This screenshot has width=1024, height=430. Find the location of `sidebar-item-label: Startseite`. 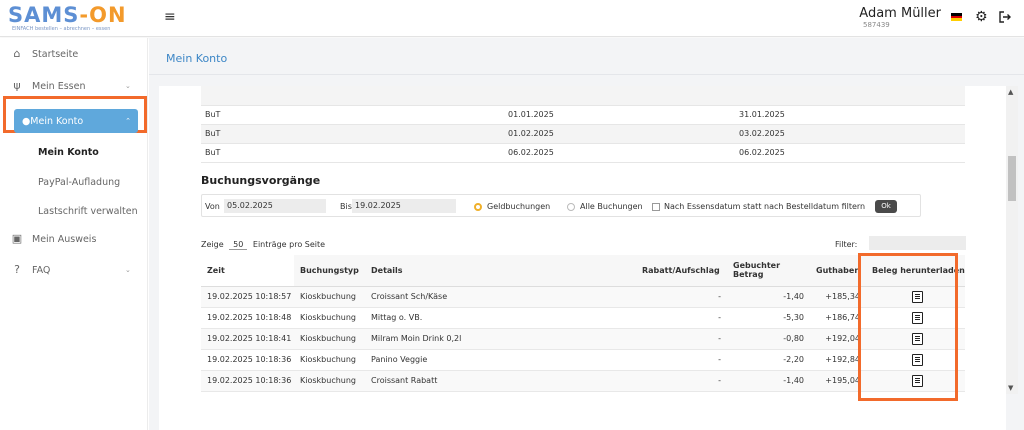

sidebar-item-label: Startseite is located at coordinates (55, 54).